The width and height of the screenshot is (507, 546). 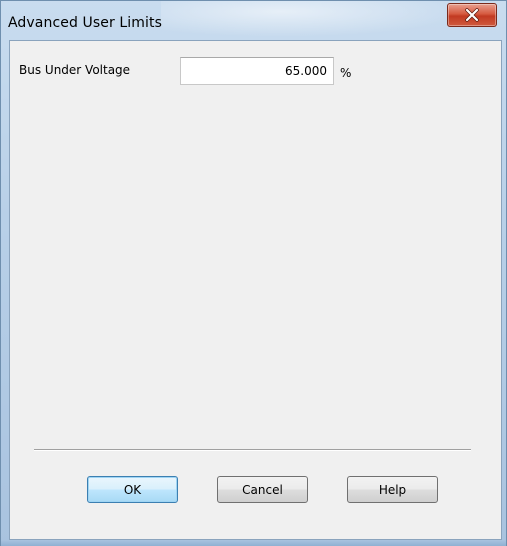 I want to click on close-icon, so click(x=472, y=15).